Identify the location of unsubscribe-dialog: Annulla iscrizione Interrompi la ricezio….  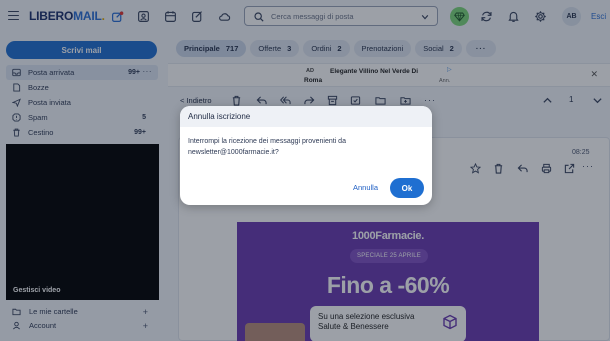
(306, 155).